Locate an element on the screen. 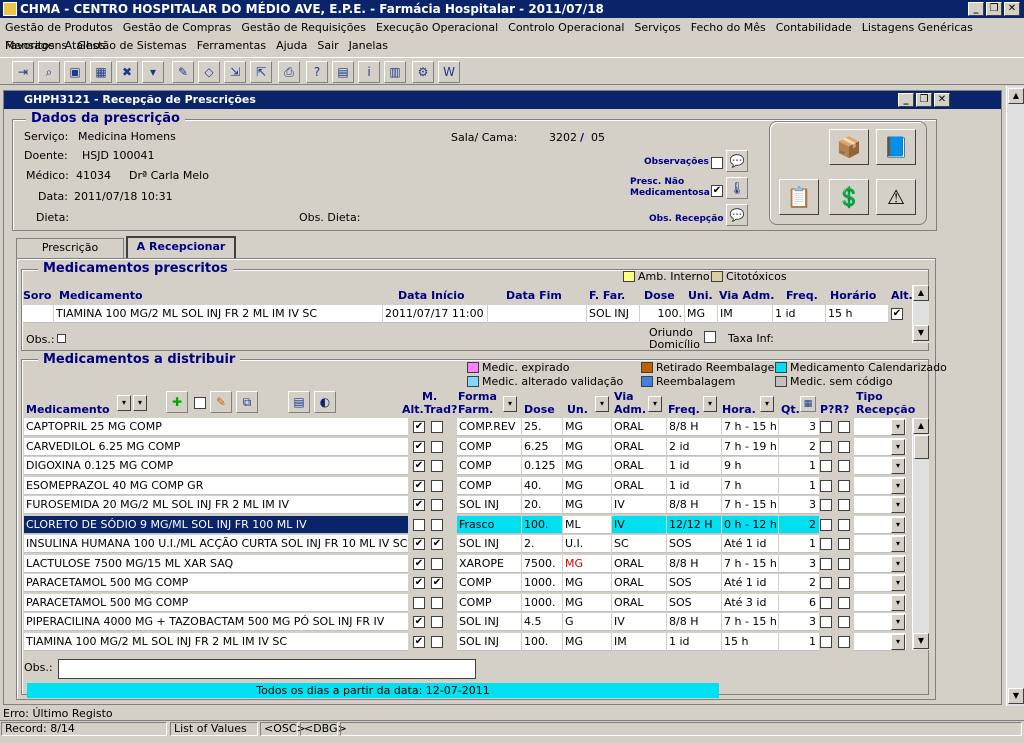 This screenshot has height=743, width=1024. cell-dose: 0.125 is located at coordinates (542, 466).